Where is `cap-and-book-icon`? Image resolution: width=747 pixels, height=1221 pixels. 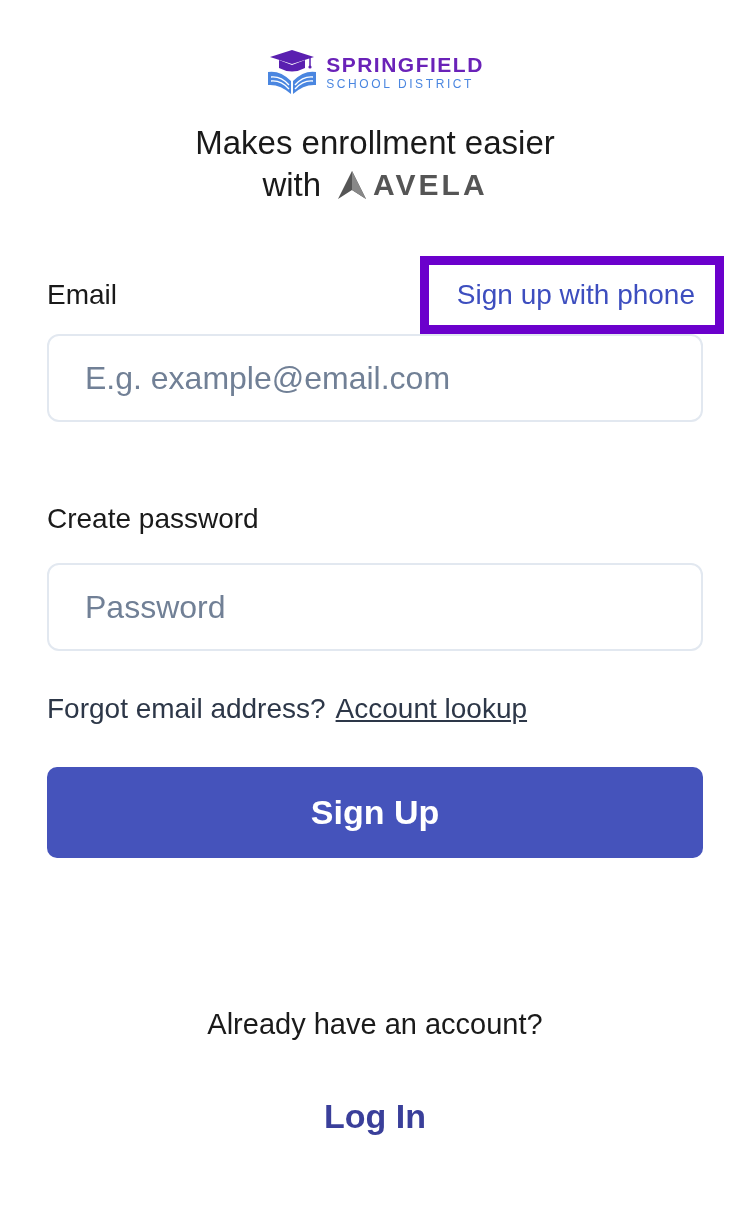
cap-and-book-icon is located at coordinates (292, 72).